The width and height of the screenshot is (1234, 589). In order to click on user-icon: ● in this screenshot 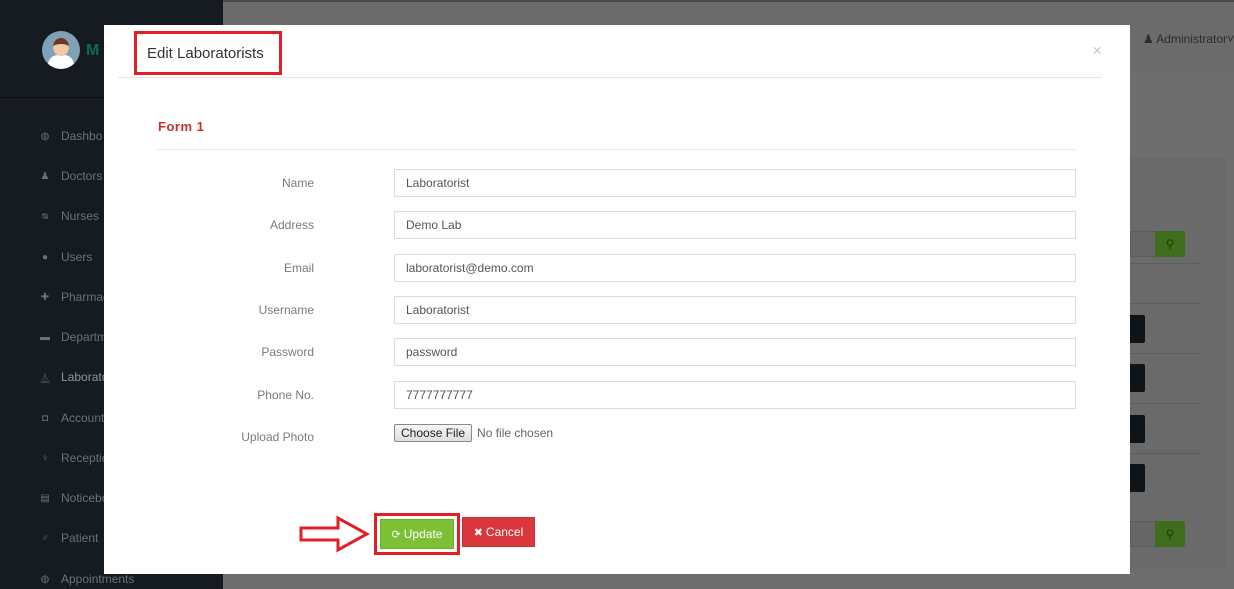, I will do `click(45, 257)`.